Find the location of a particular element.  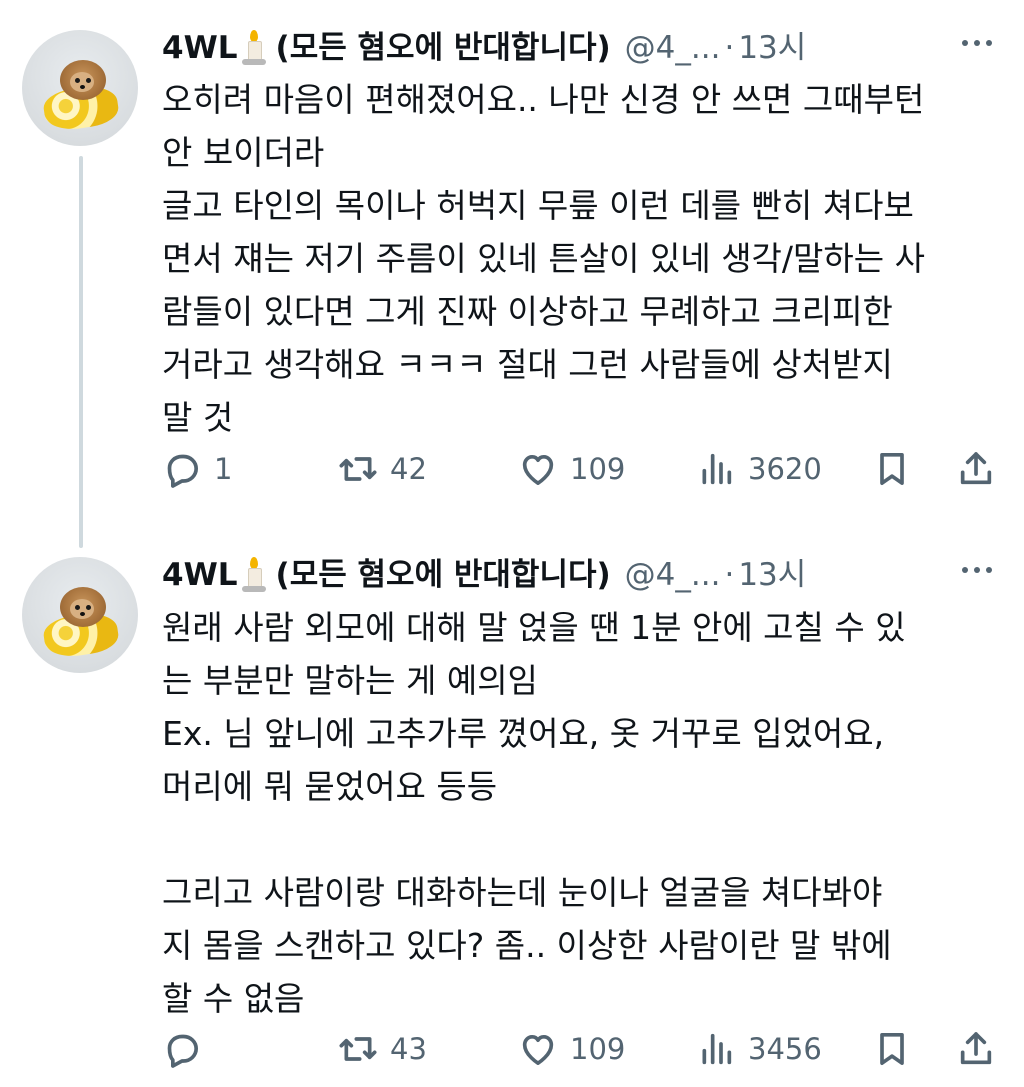

views-button: 3620 is located at coordinates (759, 469).